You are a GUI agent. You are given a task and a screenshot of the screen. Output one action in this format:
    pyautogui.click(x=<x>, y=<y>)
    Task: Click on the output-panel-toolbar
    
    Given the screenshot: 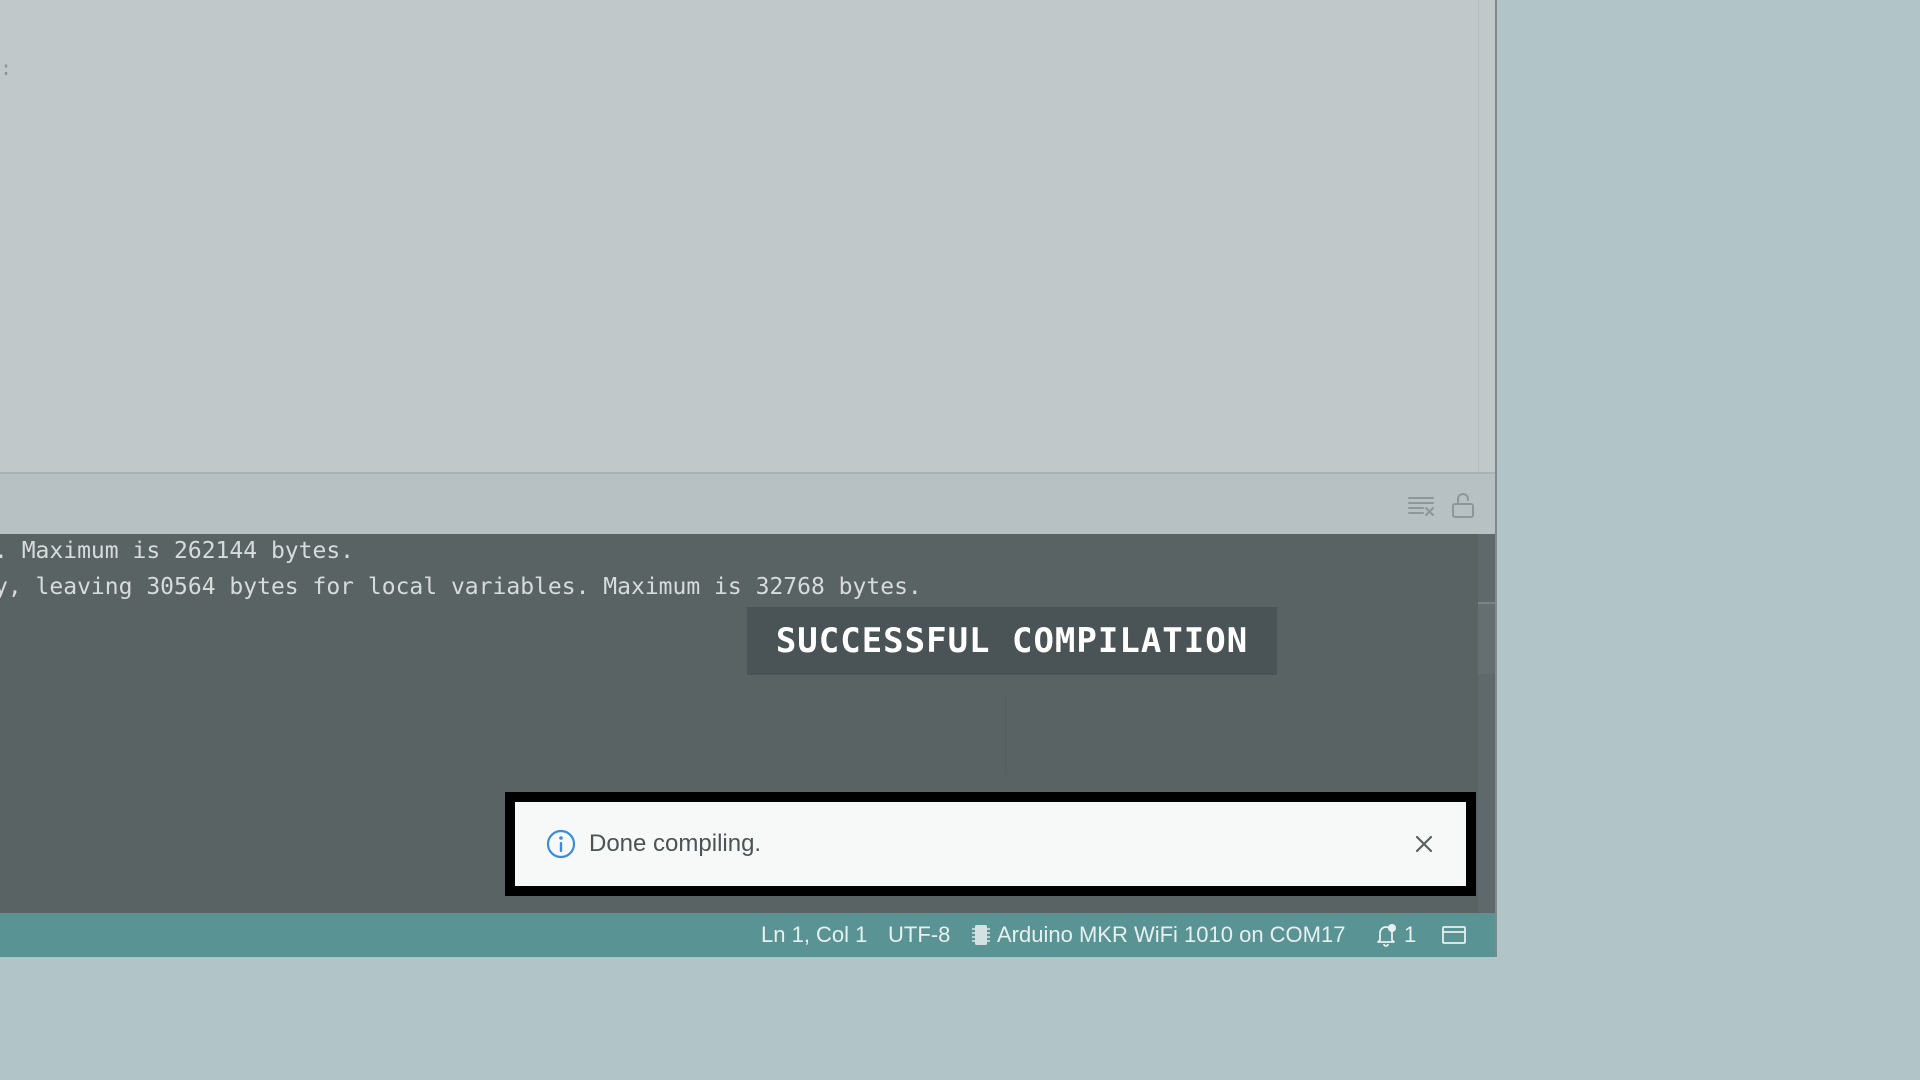 What is the action you would take?
    pyautogui.click(x=747, y=504)
    